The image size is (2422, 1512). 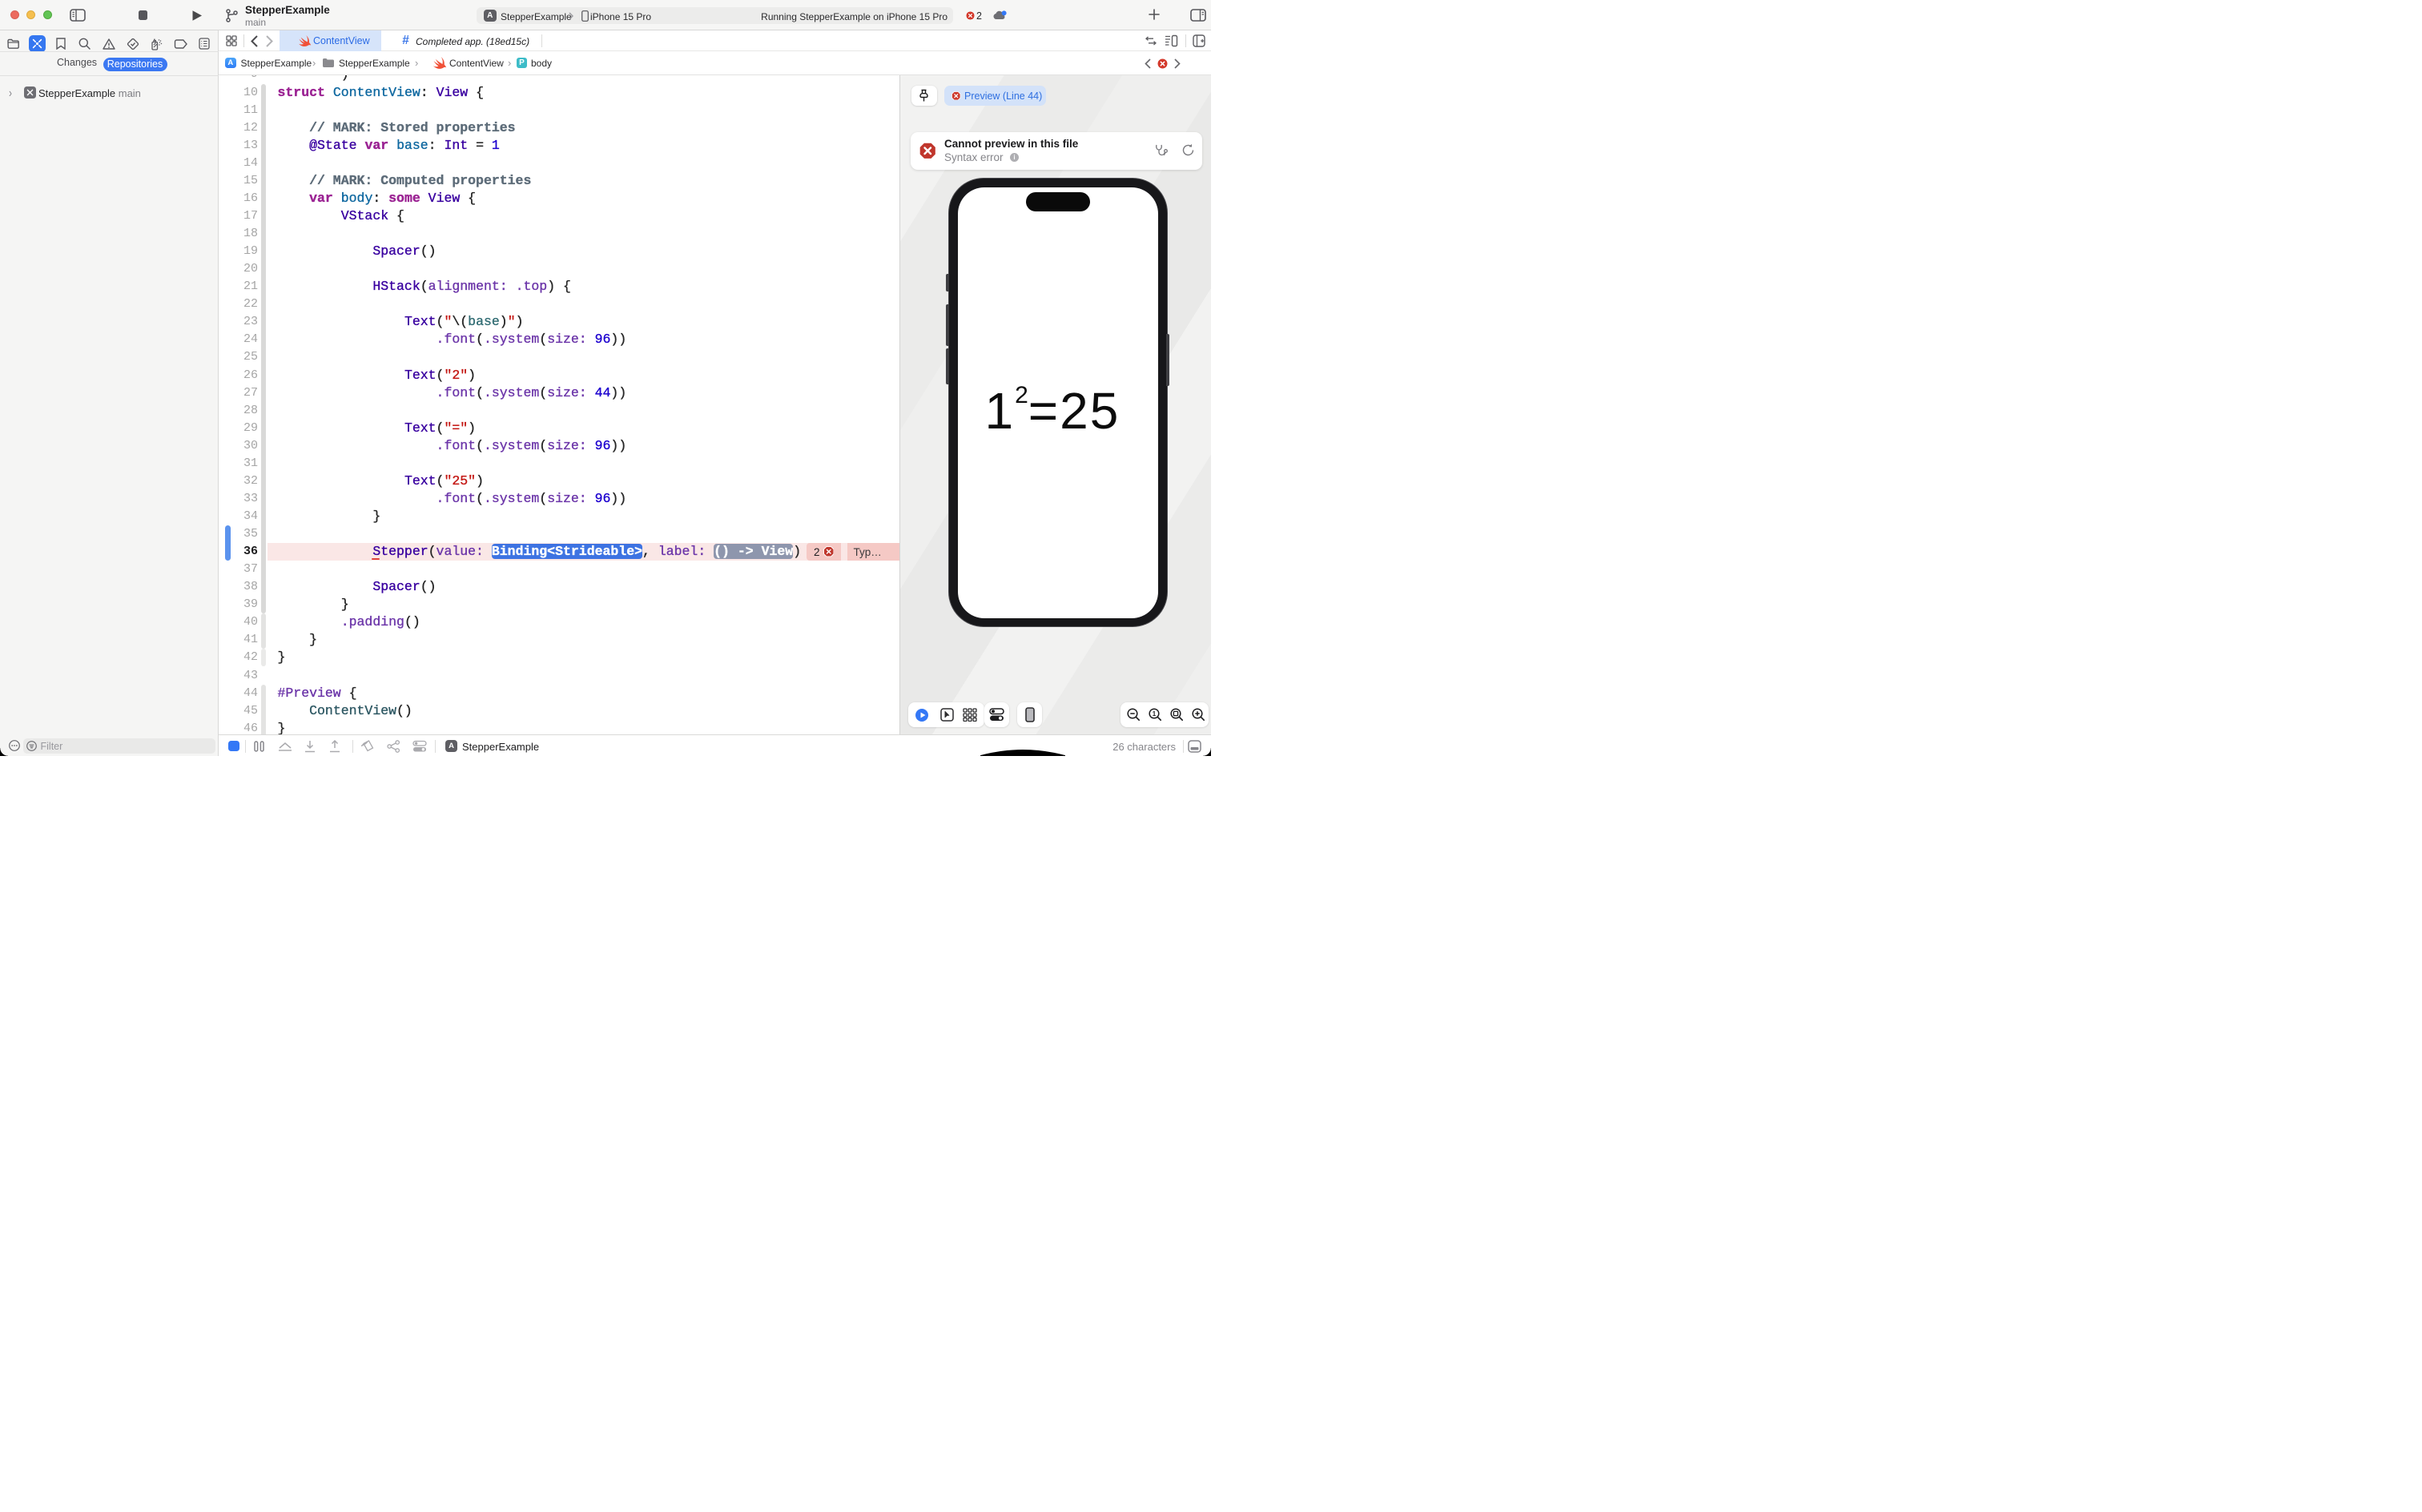 What do you see at coordinates (1155, 714) in the screenshot?
I see `svg-text: 1` at bounding box center [1155, 714].